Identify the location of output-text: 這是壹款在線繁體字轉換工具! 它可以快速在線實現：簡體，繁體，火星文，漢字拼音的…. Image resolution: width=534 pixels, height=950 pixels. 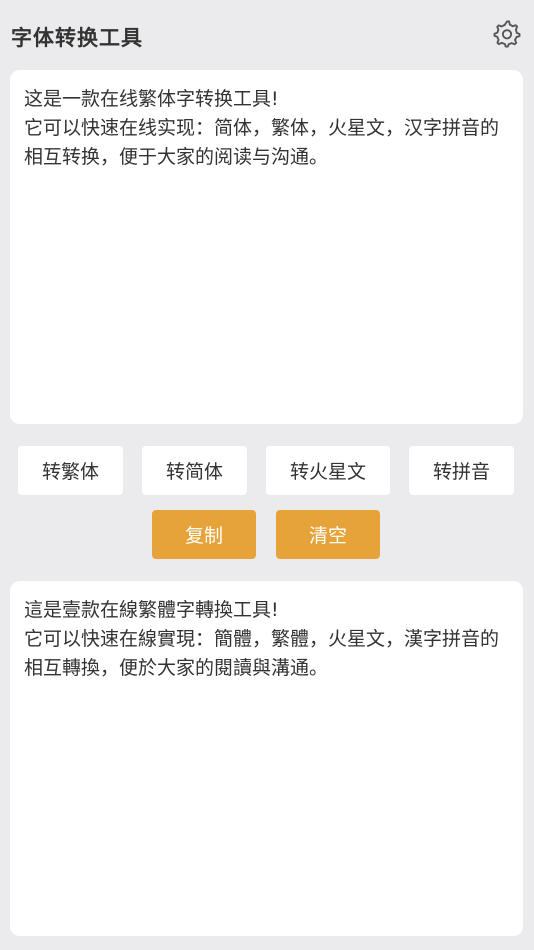
(262, 639).